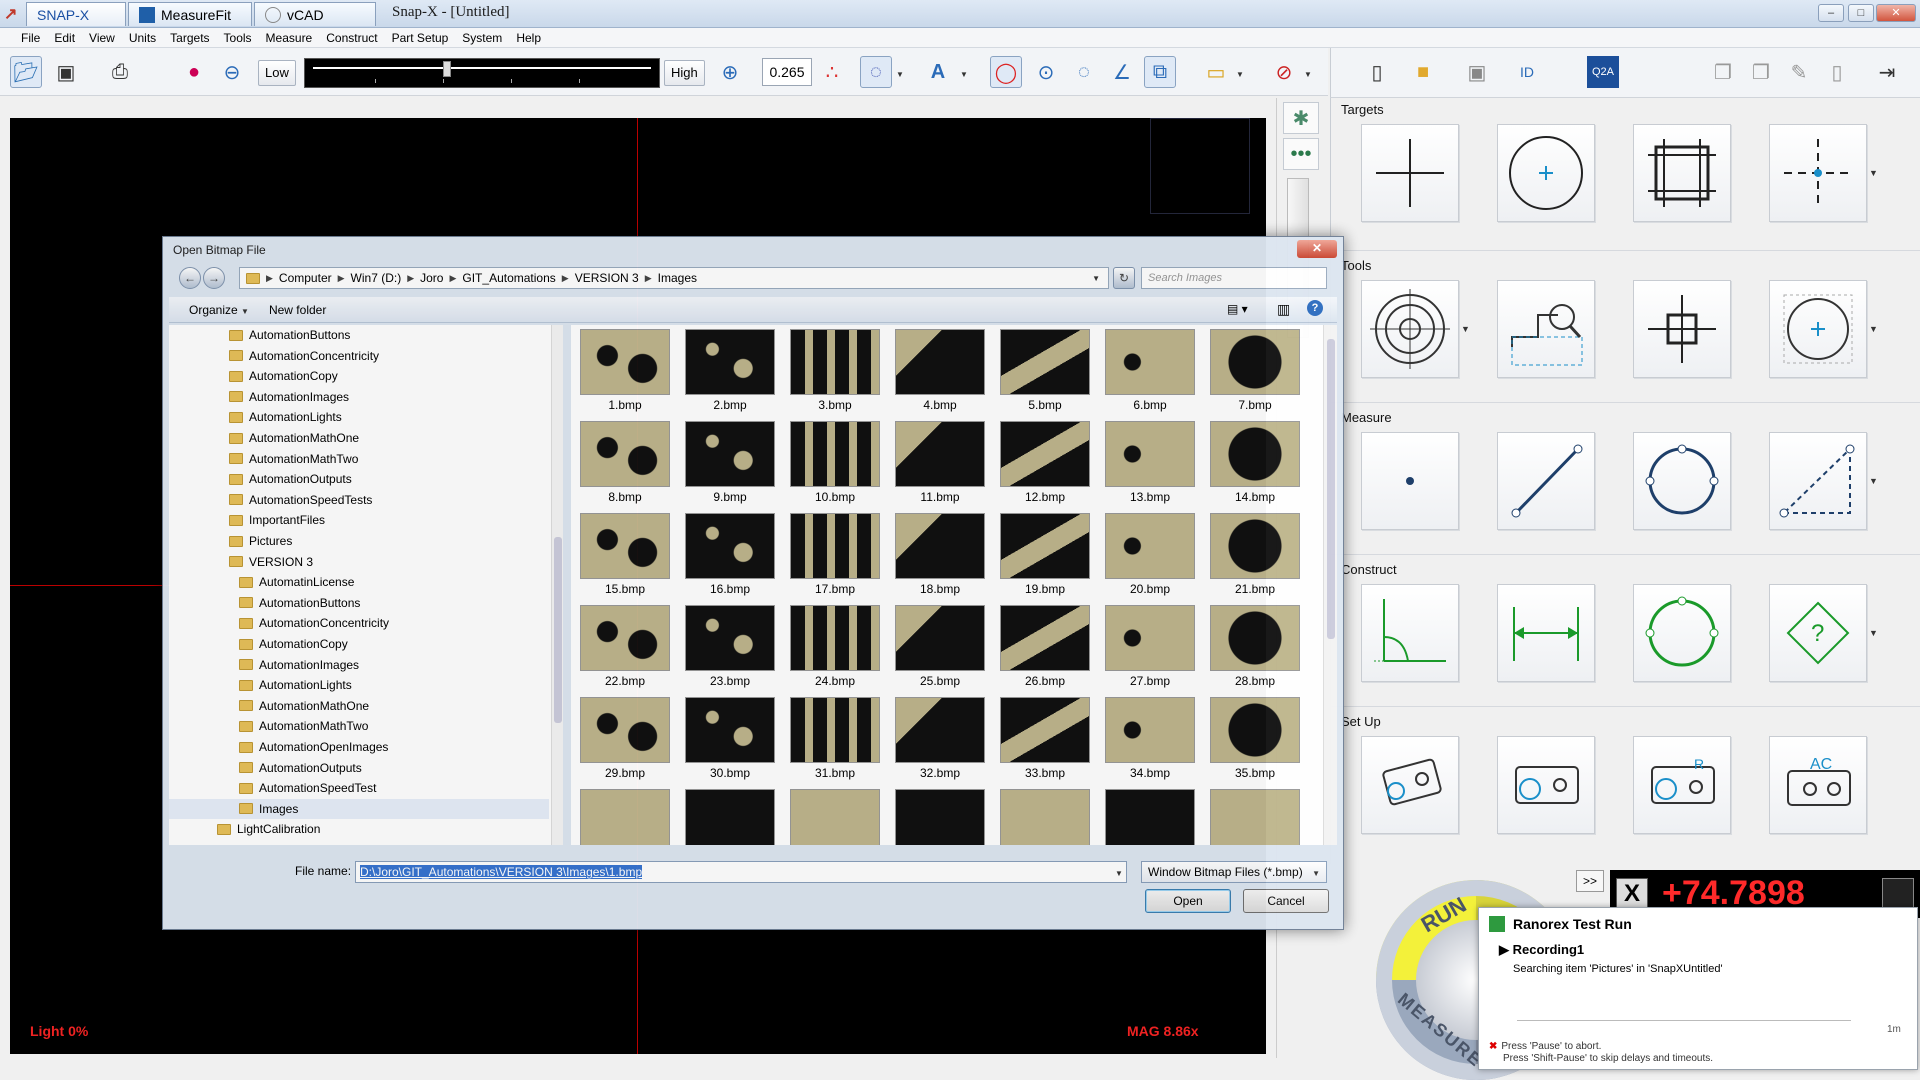 The image size is (1920, 1080). I want to click on file-item: 27.bmp, so click(1150, 650).